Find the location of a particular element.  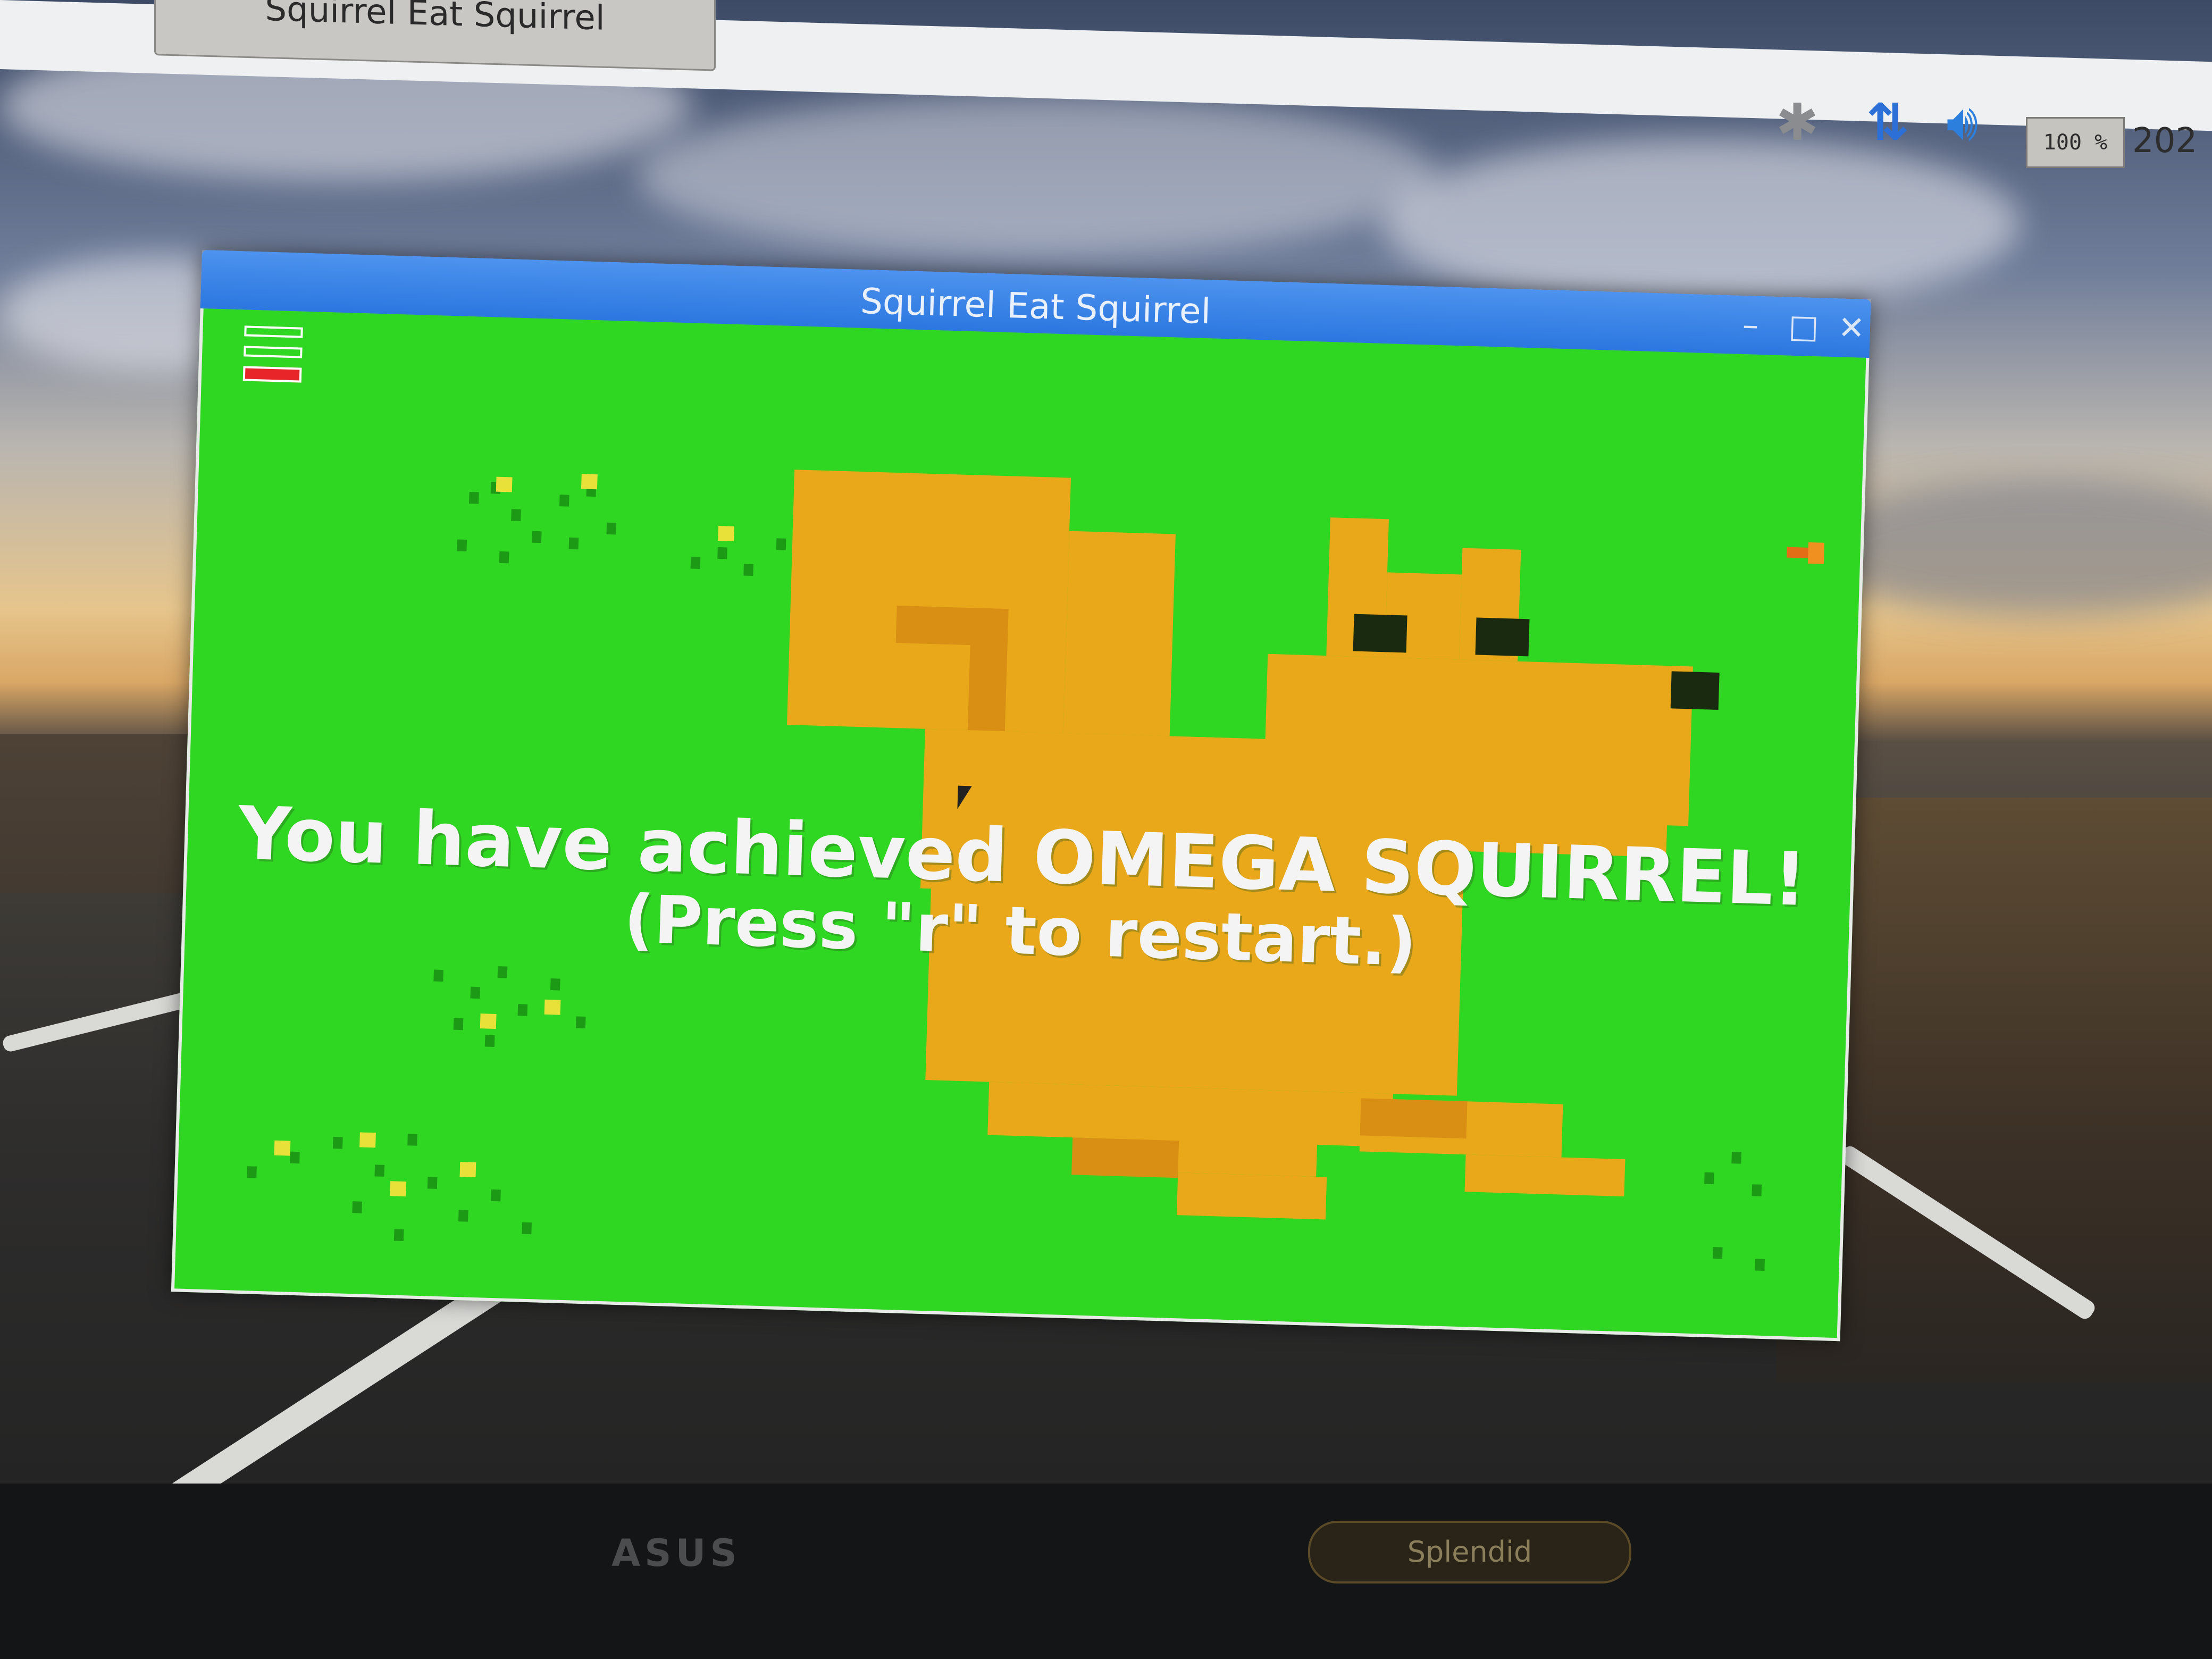

cpu-usage-monitor: 100 % is located at coordinates (2075, 142).